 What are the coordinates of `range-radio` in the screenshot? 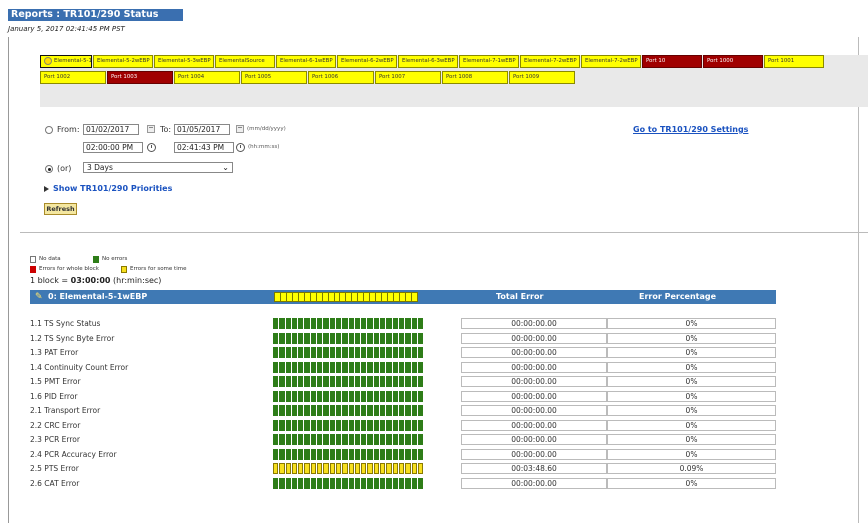 It's located at (49, 130).